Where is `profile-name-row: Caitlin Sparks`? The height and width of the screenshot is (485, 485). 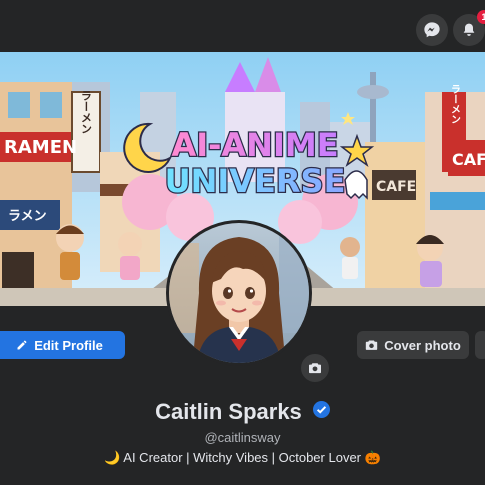
profile-name-row: Caitlin Sparks is located at coordinates (242, 412).